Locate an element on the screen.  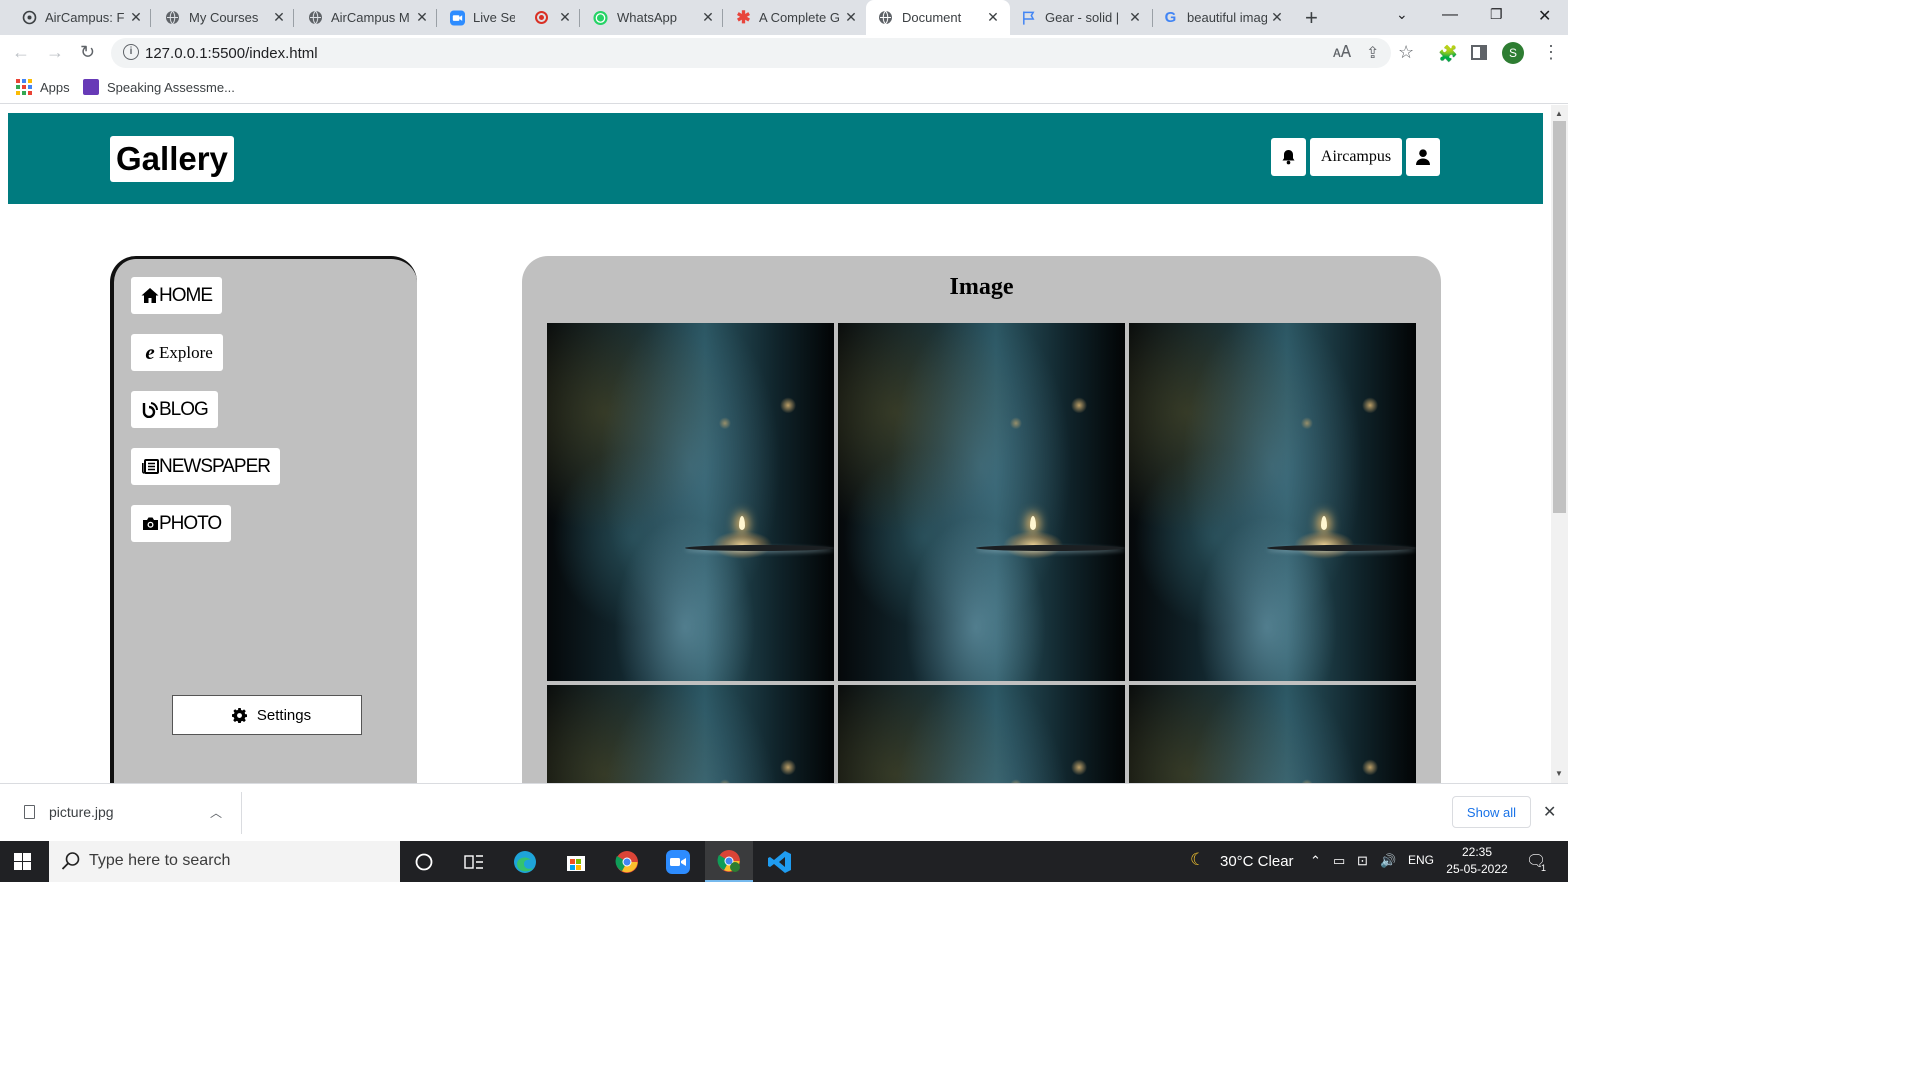
tab-document: Document ✕ is located at coordinates (938, 17).